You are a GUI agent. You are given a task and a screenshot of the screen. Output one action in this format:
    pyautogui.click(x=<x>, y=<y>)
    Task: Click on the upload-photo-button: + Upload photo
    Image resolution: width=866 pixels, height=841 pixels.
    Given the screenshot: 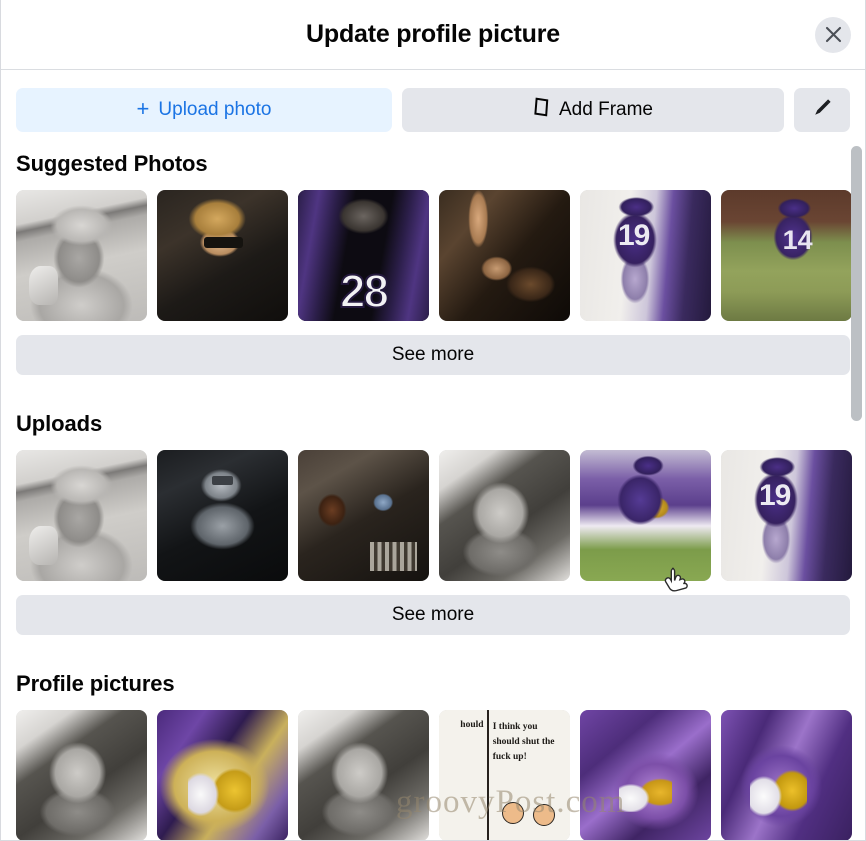 What is the action you would take?
    pyautogui.click(x=204, y=110)
    